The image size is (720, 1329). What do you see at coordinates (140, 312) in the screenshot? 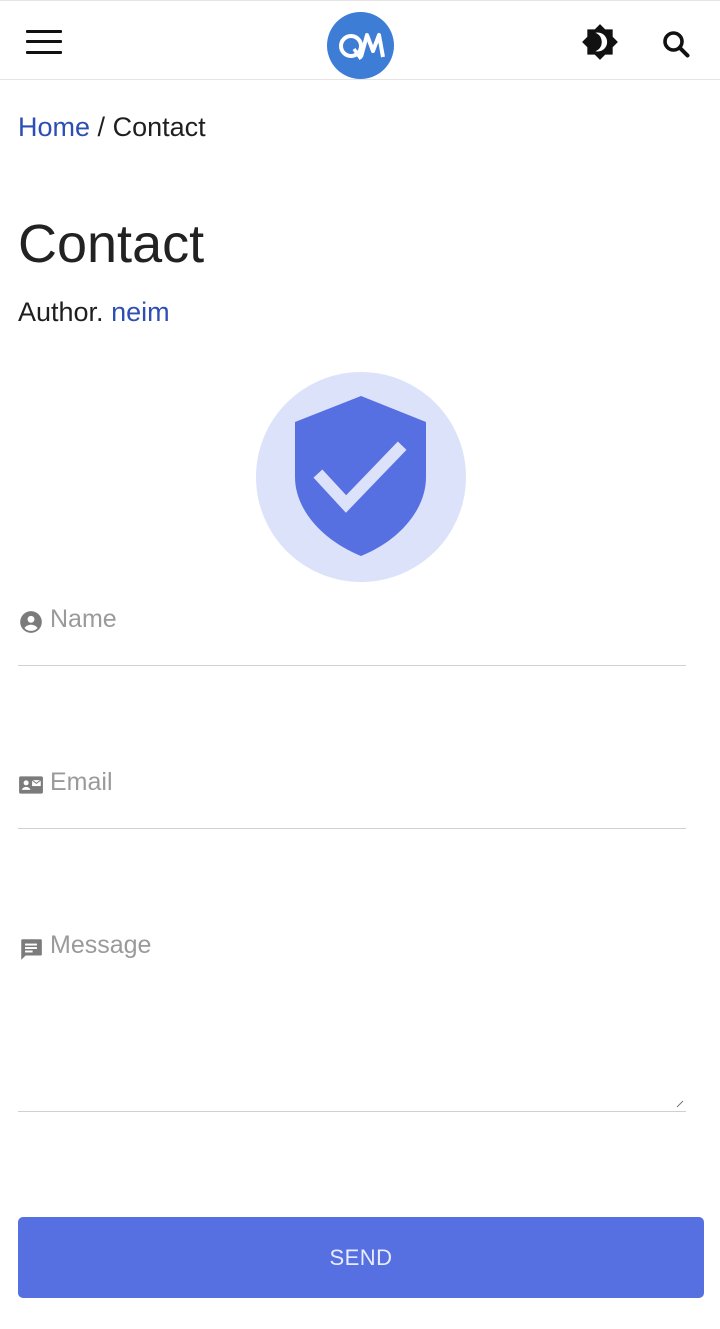
I see `author-link: neim` at bounding box center [140, 312].